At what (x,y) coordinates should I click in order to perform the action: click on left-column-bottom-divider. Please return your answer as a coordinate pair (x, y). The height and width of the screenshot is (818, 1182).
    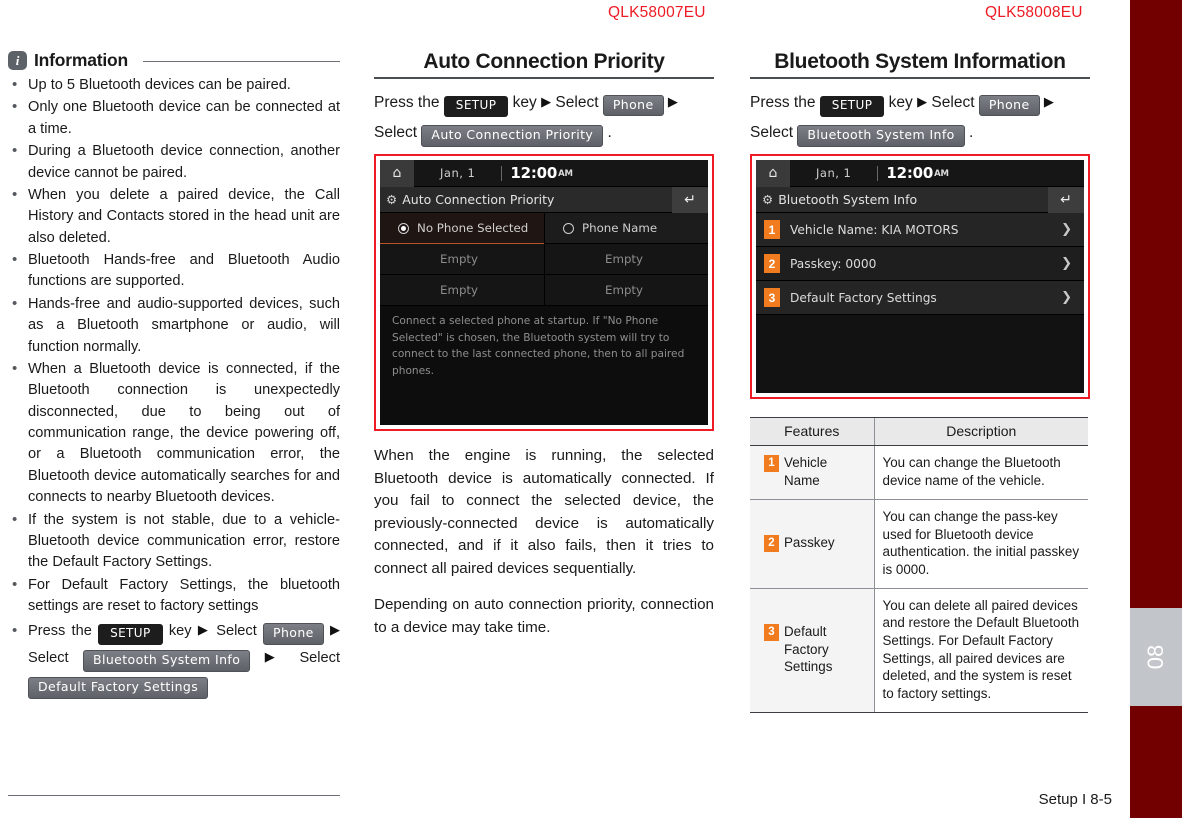
    Looking at the image, I should click on (174, 795).